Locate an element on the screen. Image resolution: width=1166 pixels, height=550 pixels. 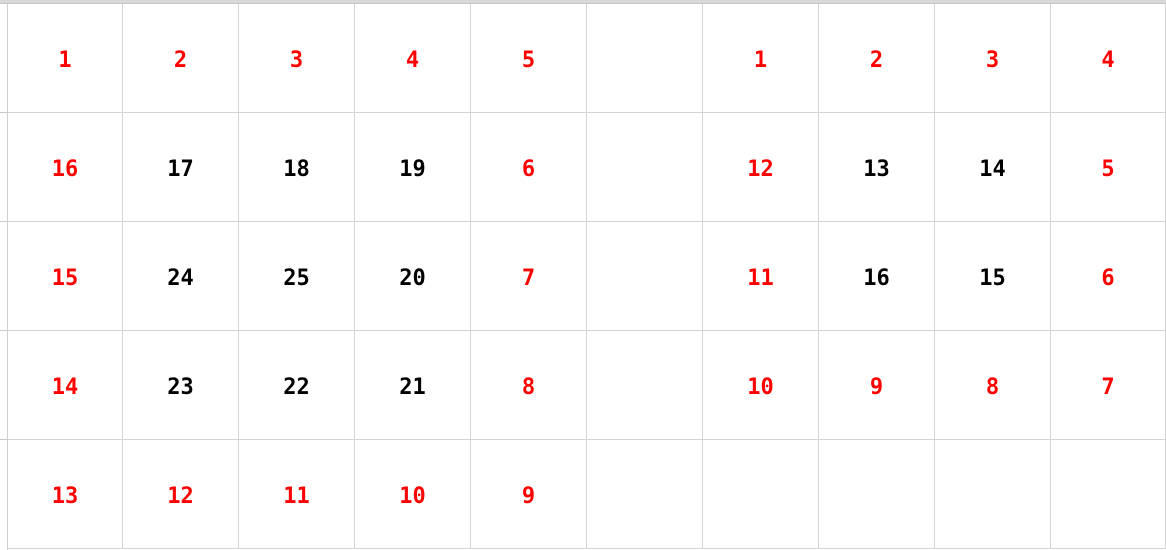
grid-cell: 19 is located at coordinates (413, 167).